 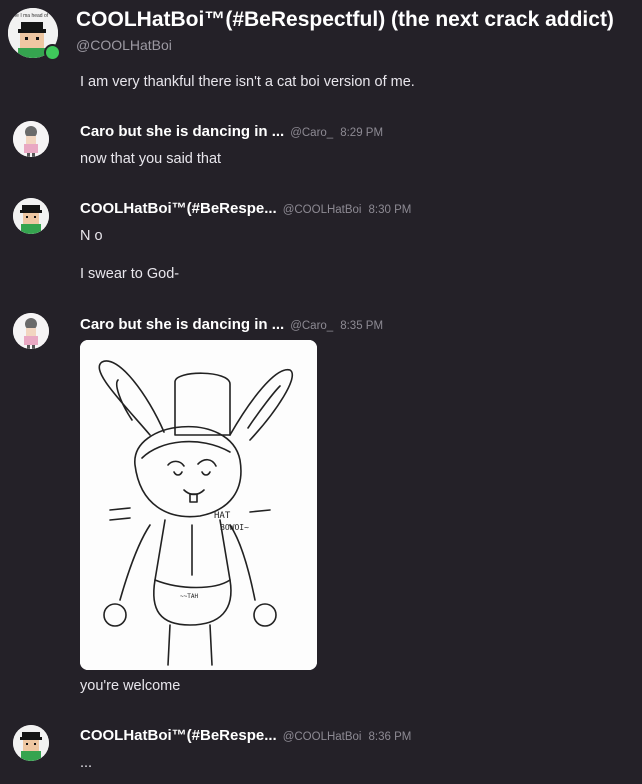 What do you see at coordinates (124, 45) in the screenshot?
I see `profile-handle: @COOLHatBoi` at bounding box center [124, 45].